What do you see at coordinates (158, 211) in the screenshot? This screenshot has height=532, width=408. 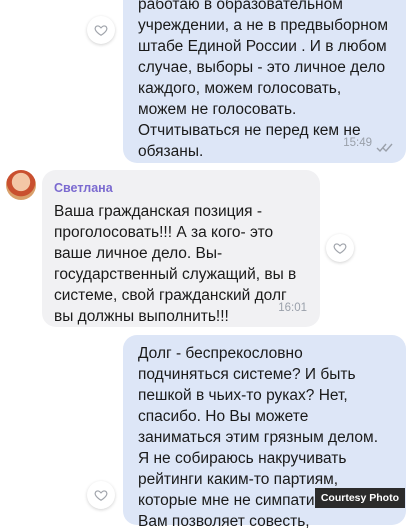 I see `message-line: Ваша гражданская позиция -` at bounding box center [158, 211].